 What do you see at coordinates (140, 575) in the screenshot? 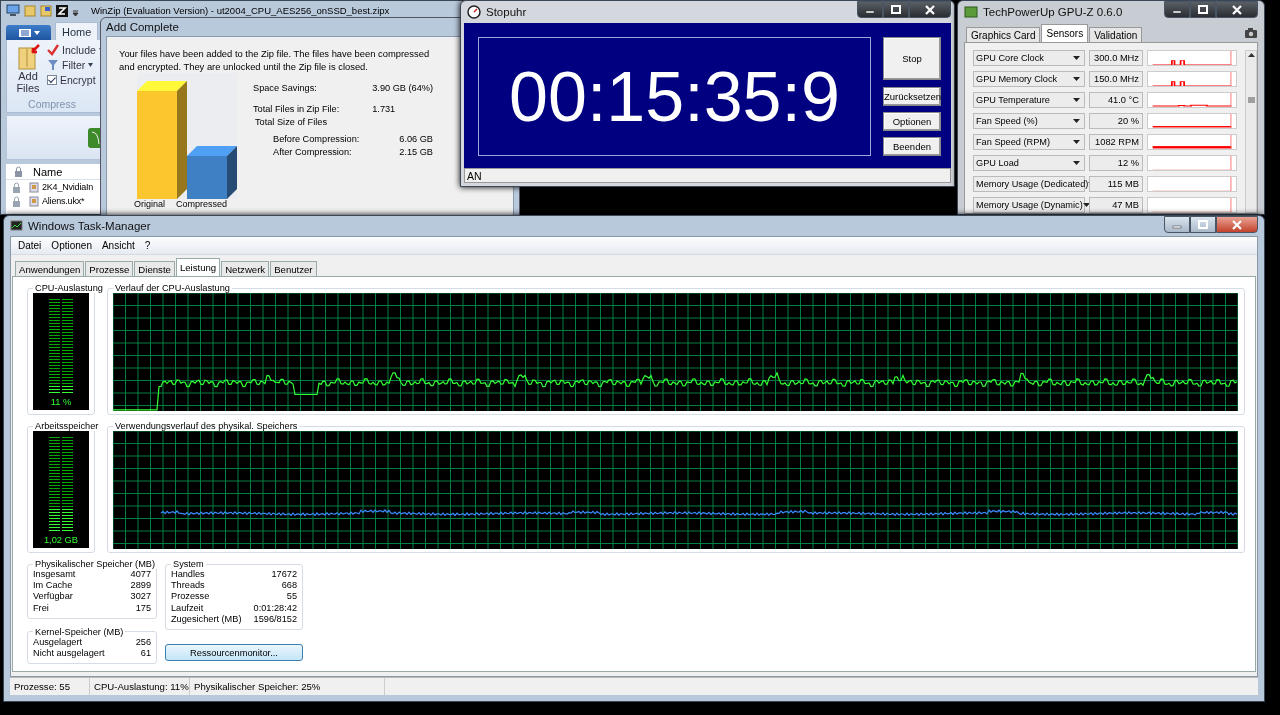
I see `stat-value: 4077` at bounding box center [140, 575].